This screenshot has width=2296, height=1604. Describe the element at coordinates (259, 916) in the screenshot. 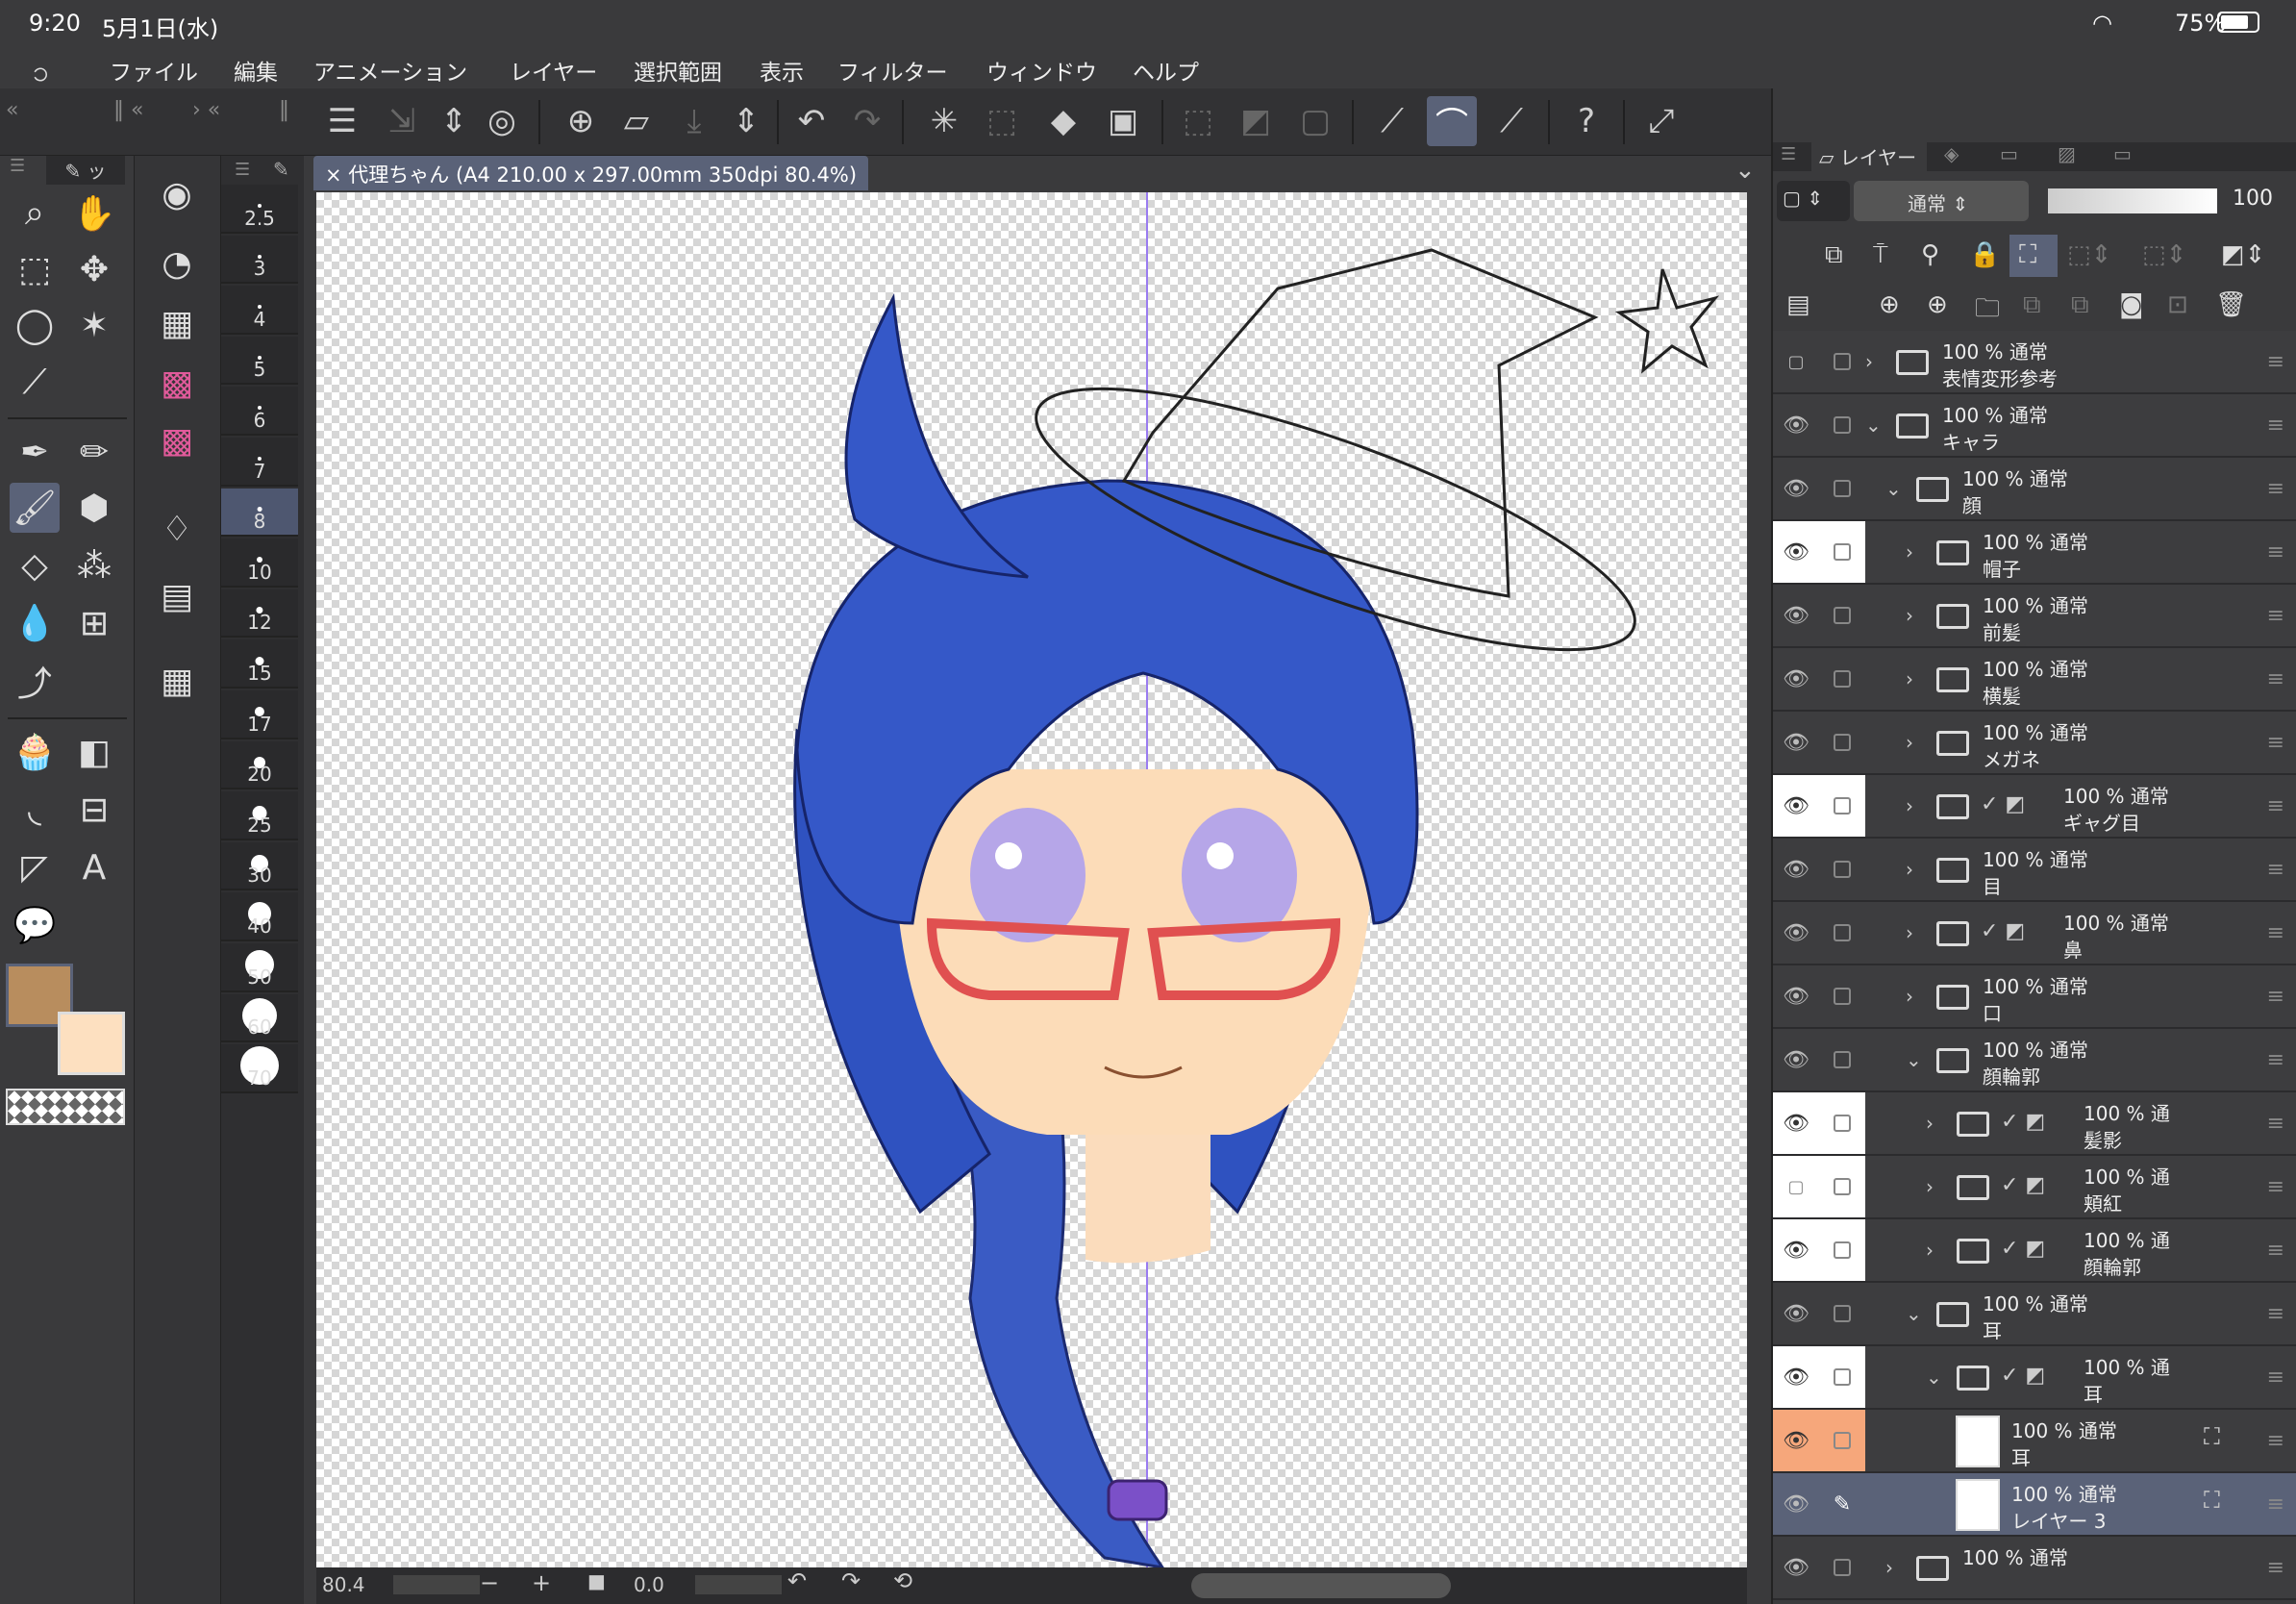

I see `brush-size-40: 40` at that location.